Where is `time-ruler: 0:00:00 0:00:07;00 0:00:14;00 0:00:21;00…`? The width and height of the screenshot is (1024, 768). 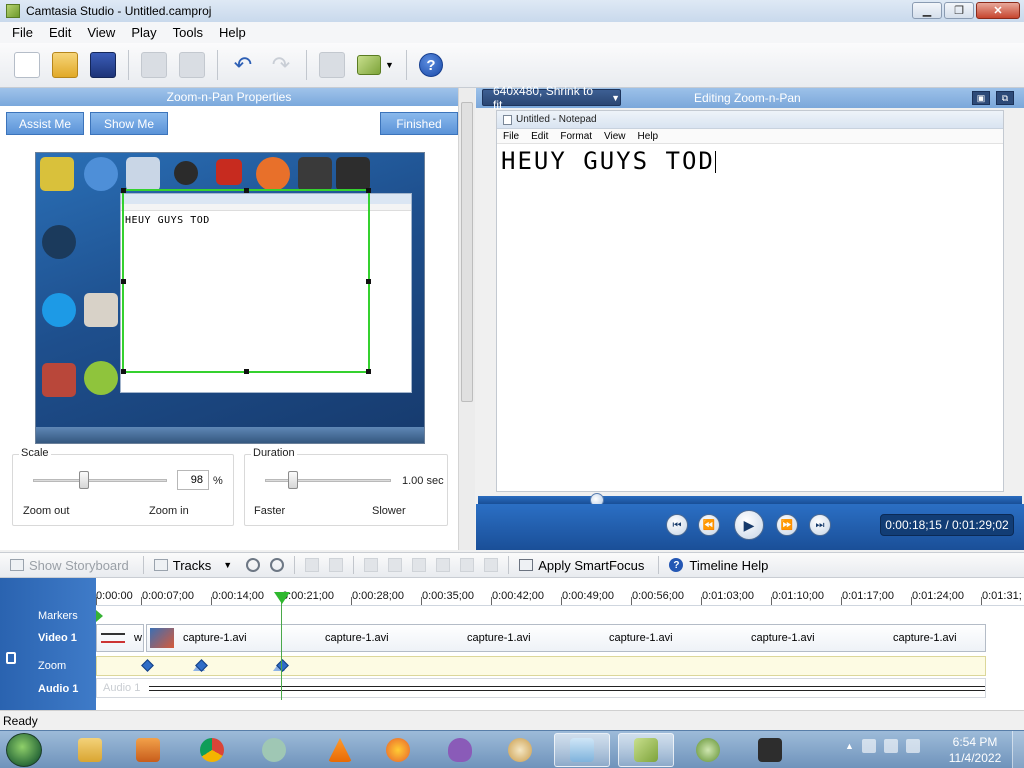
time-ruler: 0:00:00 0:00:07;00 0:00:14;00 0:00:21;00… is located at coordinates (560, 592).